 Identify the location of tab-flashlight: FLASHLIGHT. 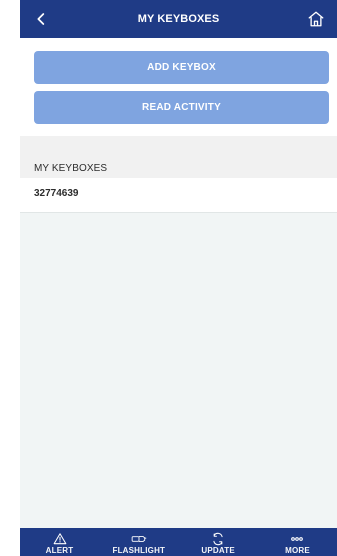
(138, 542).